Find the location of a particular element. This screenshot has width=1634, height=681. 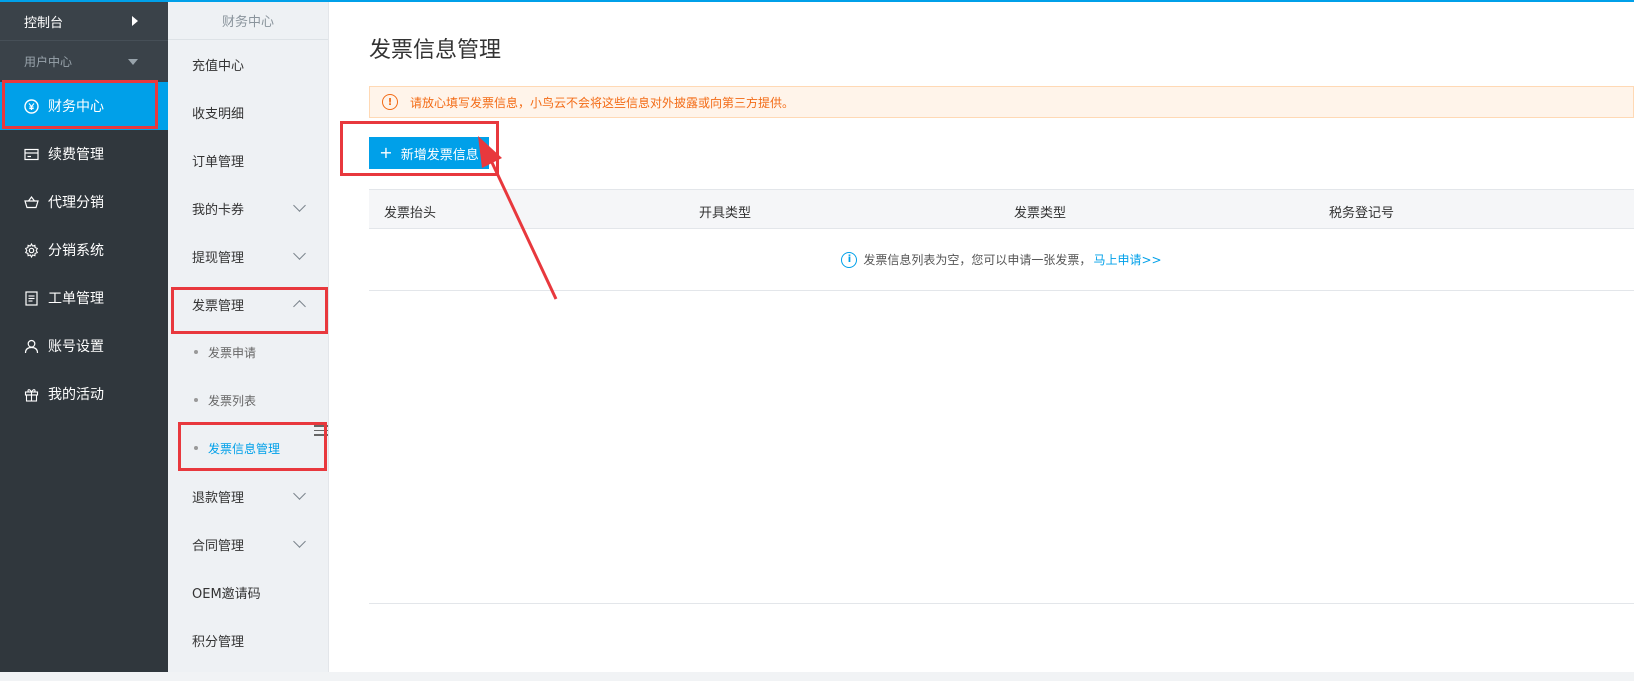

user-icon is located at coordinates (31, 346).